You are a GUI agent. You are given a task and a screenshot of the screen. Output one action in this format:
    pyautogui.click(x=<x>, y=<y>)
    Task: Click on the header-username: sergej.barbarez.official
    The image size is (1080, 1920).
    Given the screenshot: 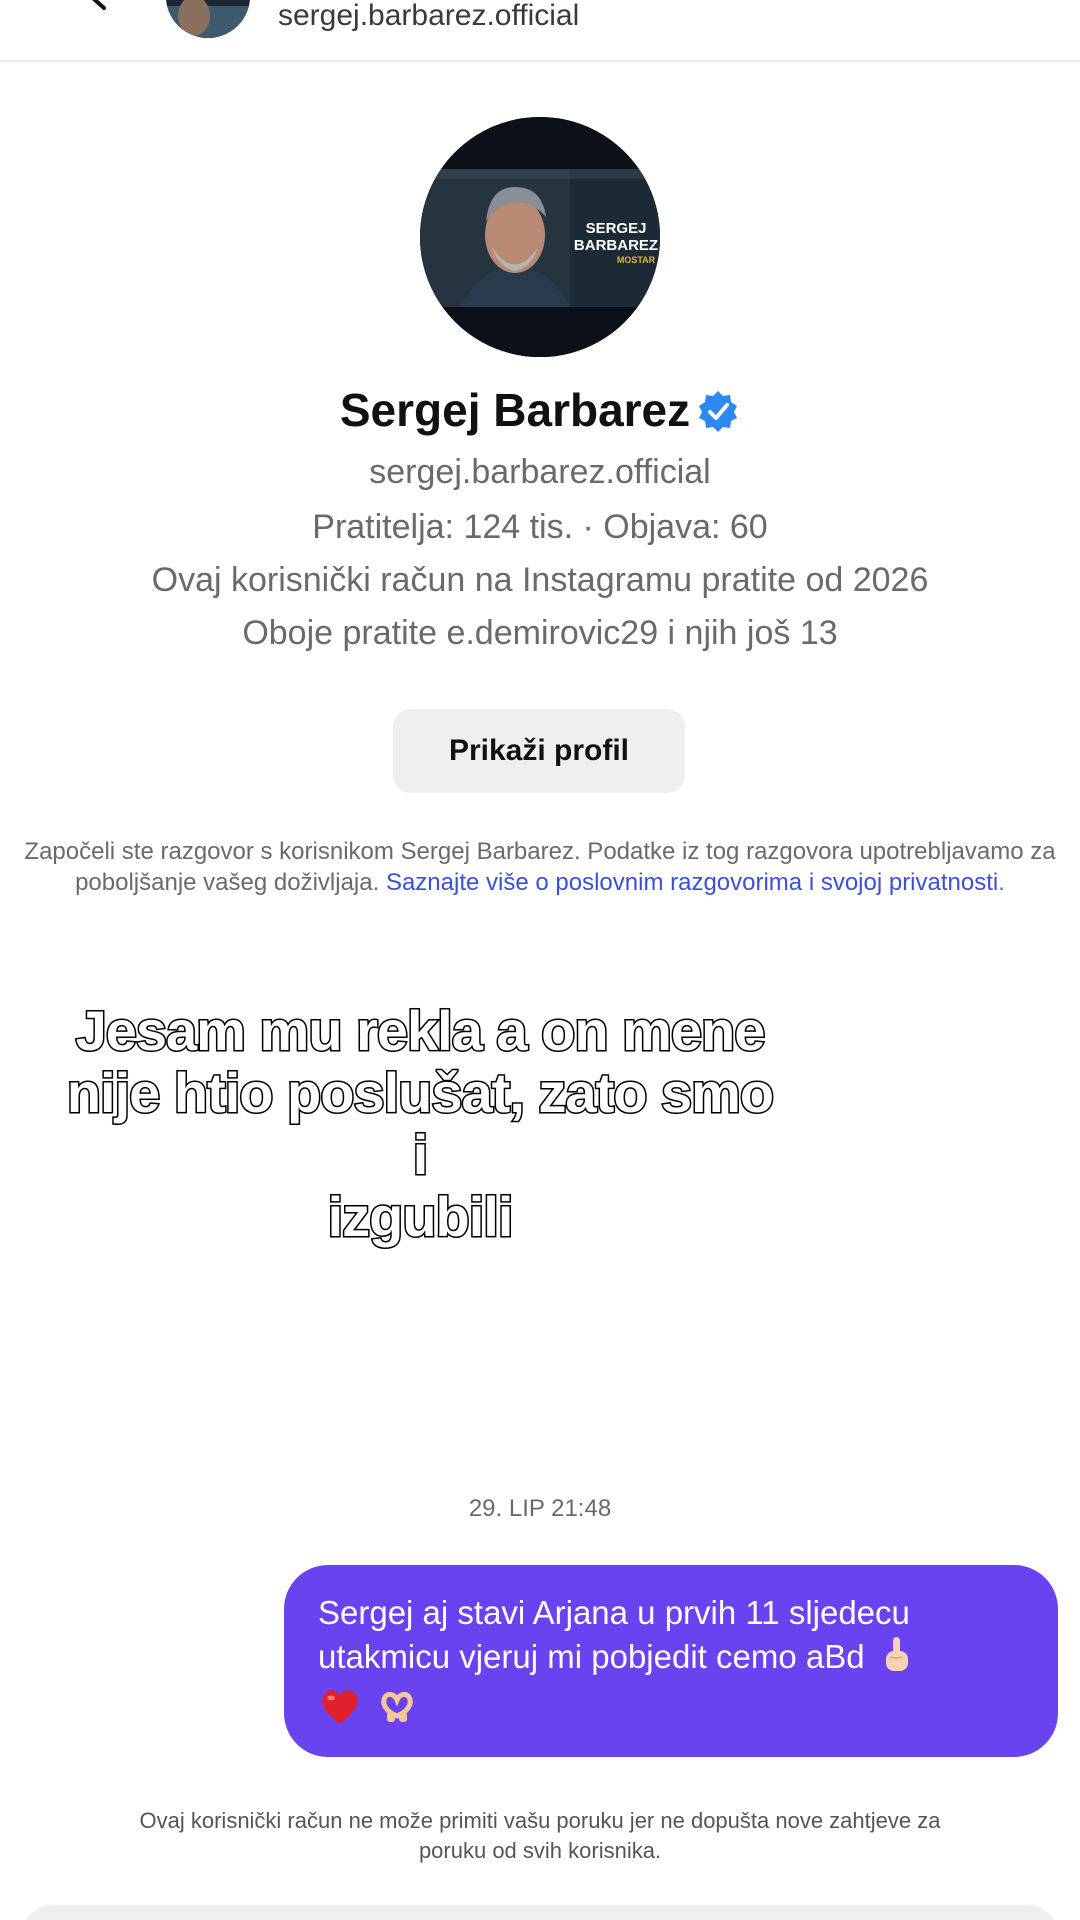 What is the action you would take?
    pyautogui.click(x=428, y=16)
    